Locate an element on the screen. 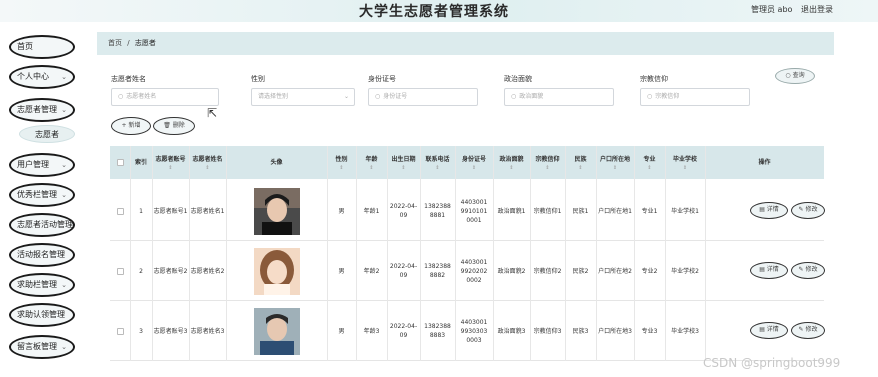 Image resolution: width=878 pixels, height=377 pixels. select-all-header is located at coordinates (120, 162).